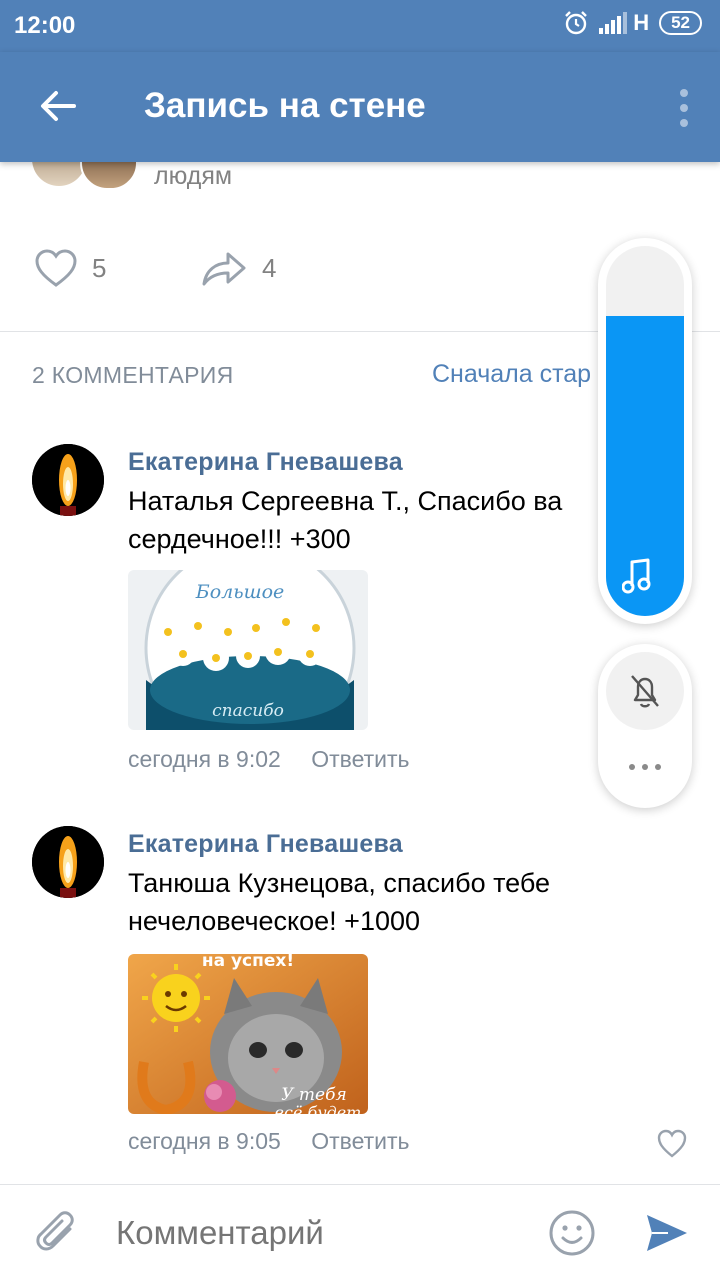 The width and height of the screenshot is (720, 1281). Describe the element at coordinates (285, 105) in the screenshot. I see `page-title: Запись на стене` at that location.